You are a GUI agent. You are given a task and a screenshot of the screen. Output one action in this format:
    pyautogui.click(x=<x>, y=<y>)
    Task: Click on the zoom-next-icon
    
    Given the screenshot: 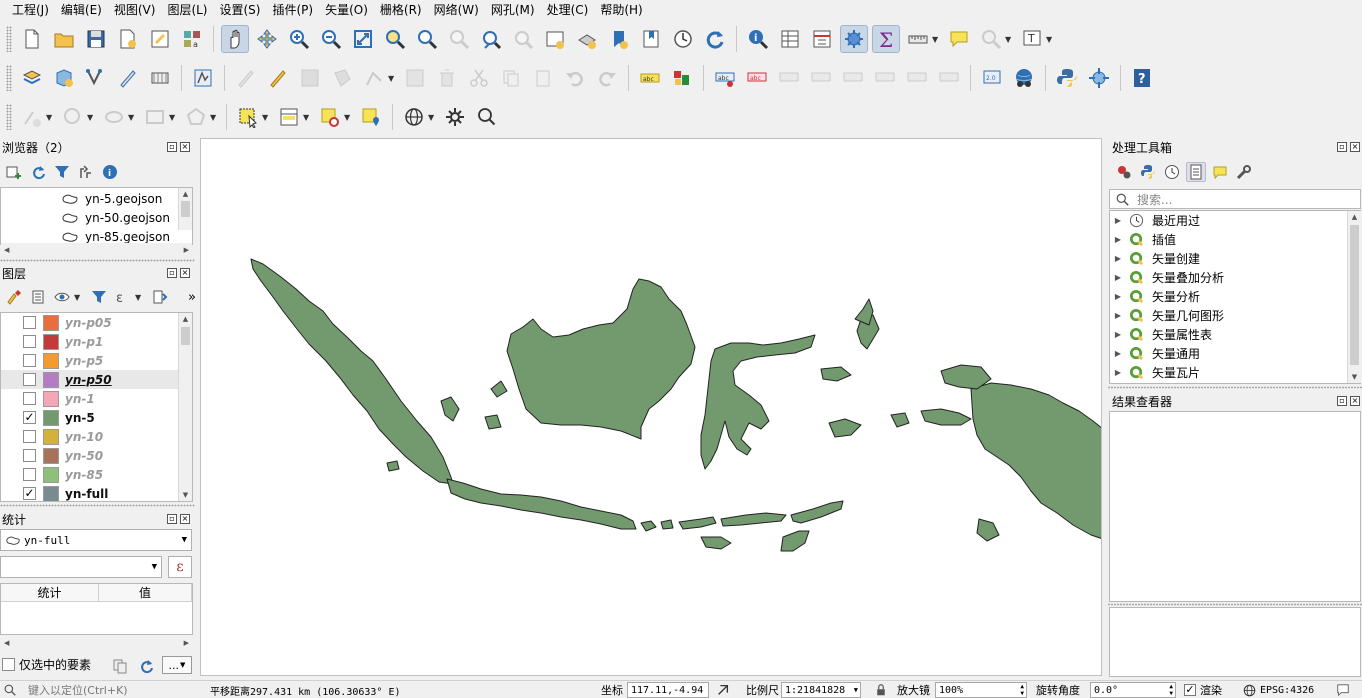 What is the action you would take?
    pyautogui.click(x=523, y=39)
    